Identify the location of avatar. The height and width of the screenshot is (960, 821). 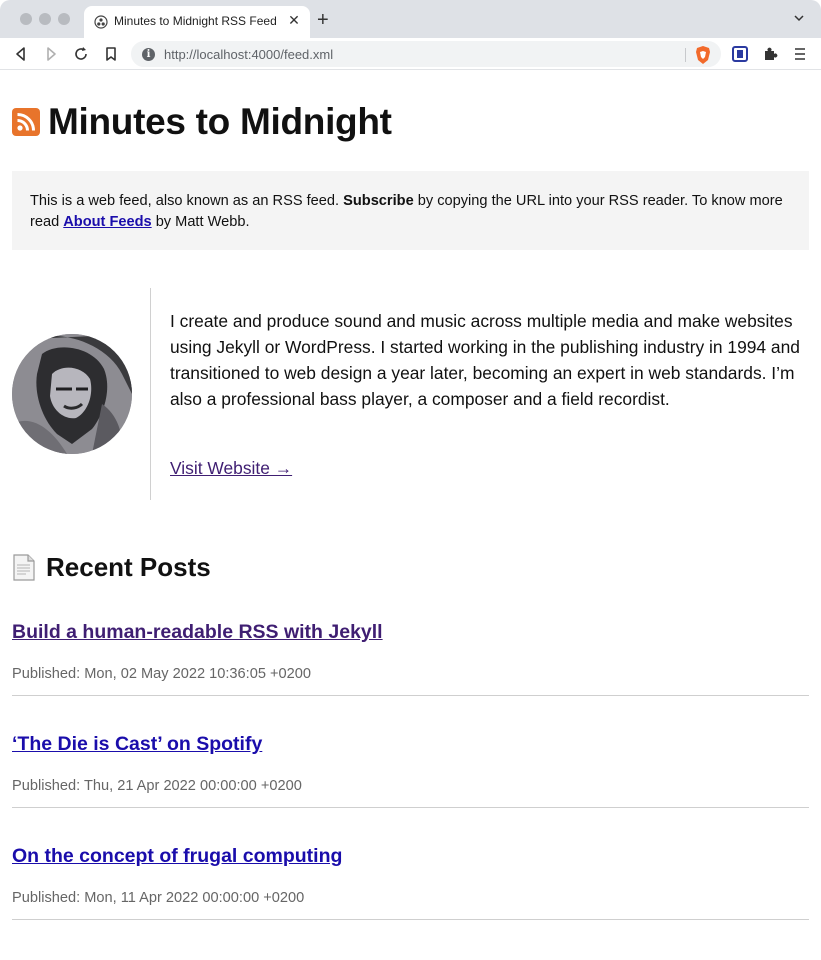
(72, 394).